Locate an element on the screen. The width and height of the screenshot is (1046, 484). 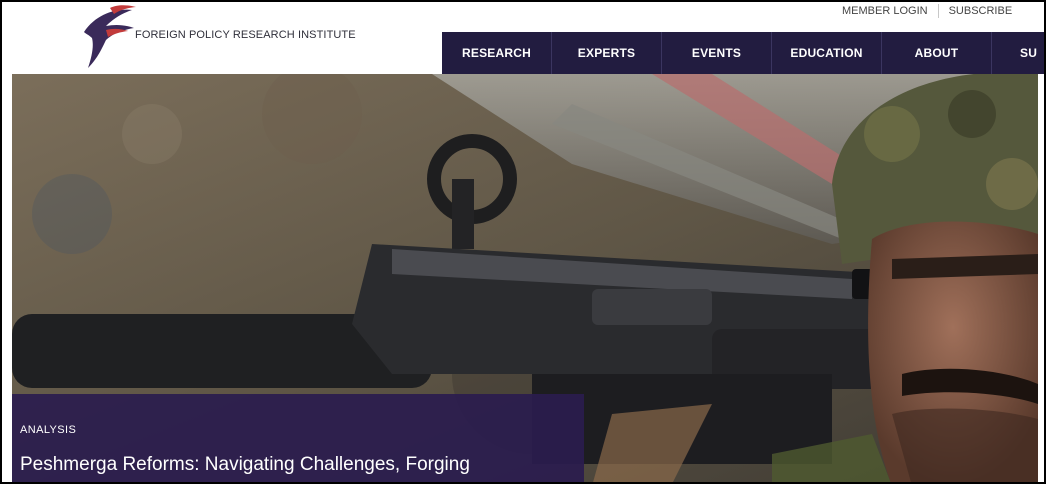
utility-links: MEMBER LOGIN SUBSCRIBE is located at coordinates (927, 11).